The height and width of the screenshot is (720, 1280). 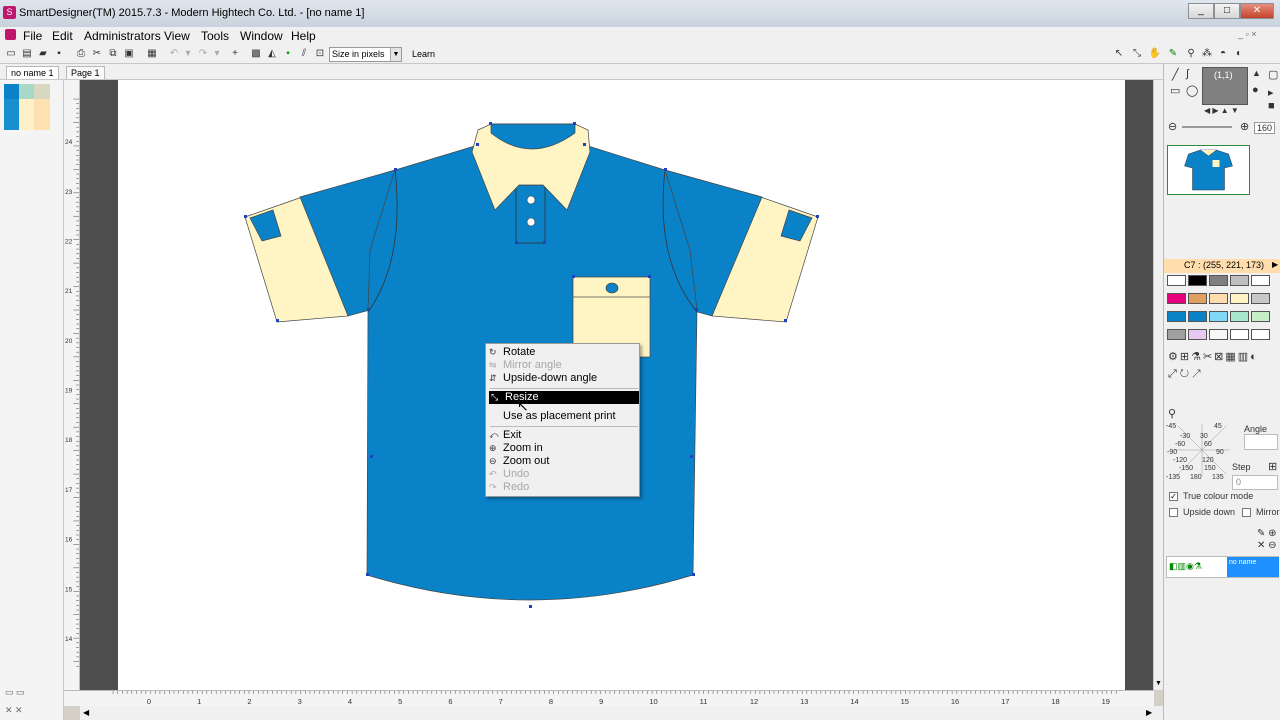 What do you see at coordinates (122, 36) in the screenshot?
I see `menu-administrators: Administrators` at bounding box center [122, 36].